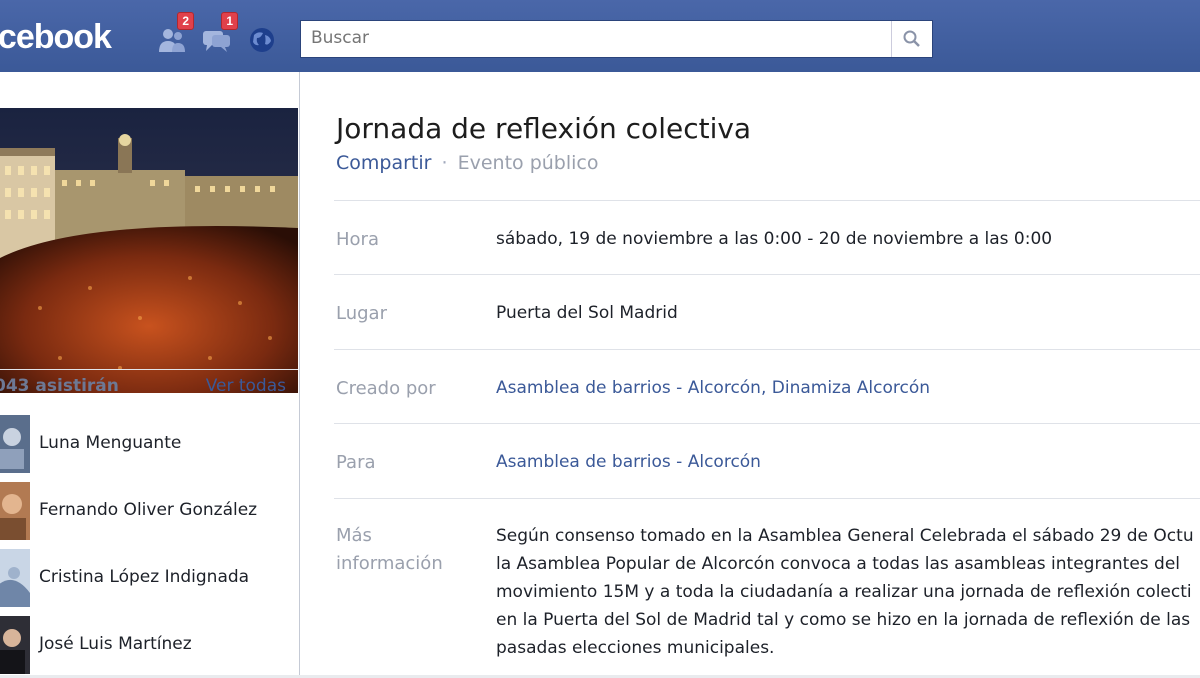  I want to click on see-all-link: Ver todas, so click(246, 386).